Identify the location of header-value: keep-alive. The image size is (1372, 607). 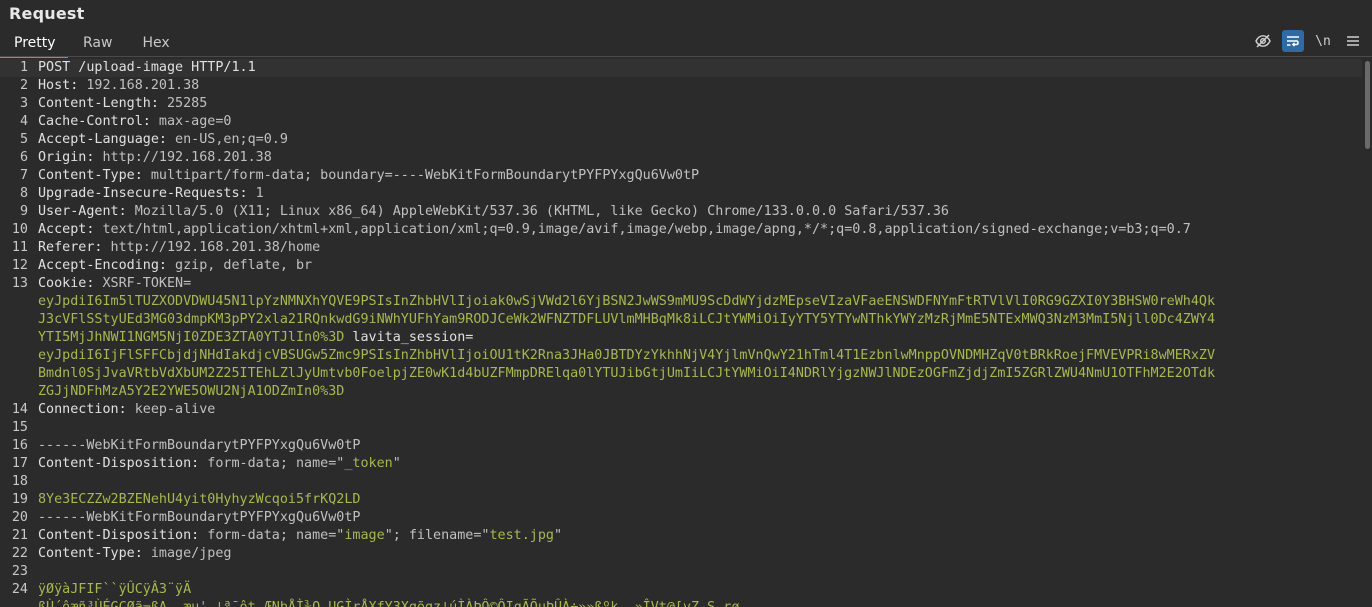
(171, 409).